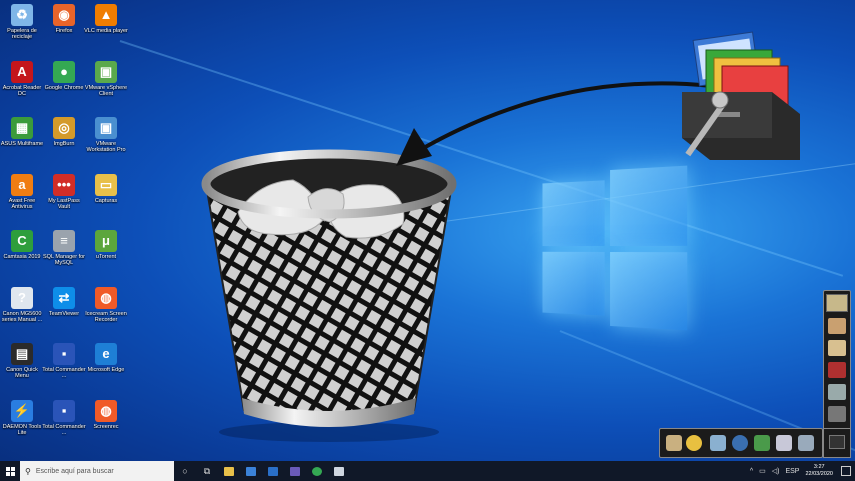  I want to click on taskbar-window, so click(339, 471).